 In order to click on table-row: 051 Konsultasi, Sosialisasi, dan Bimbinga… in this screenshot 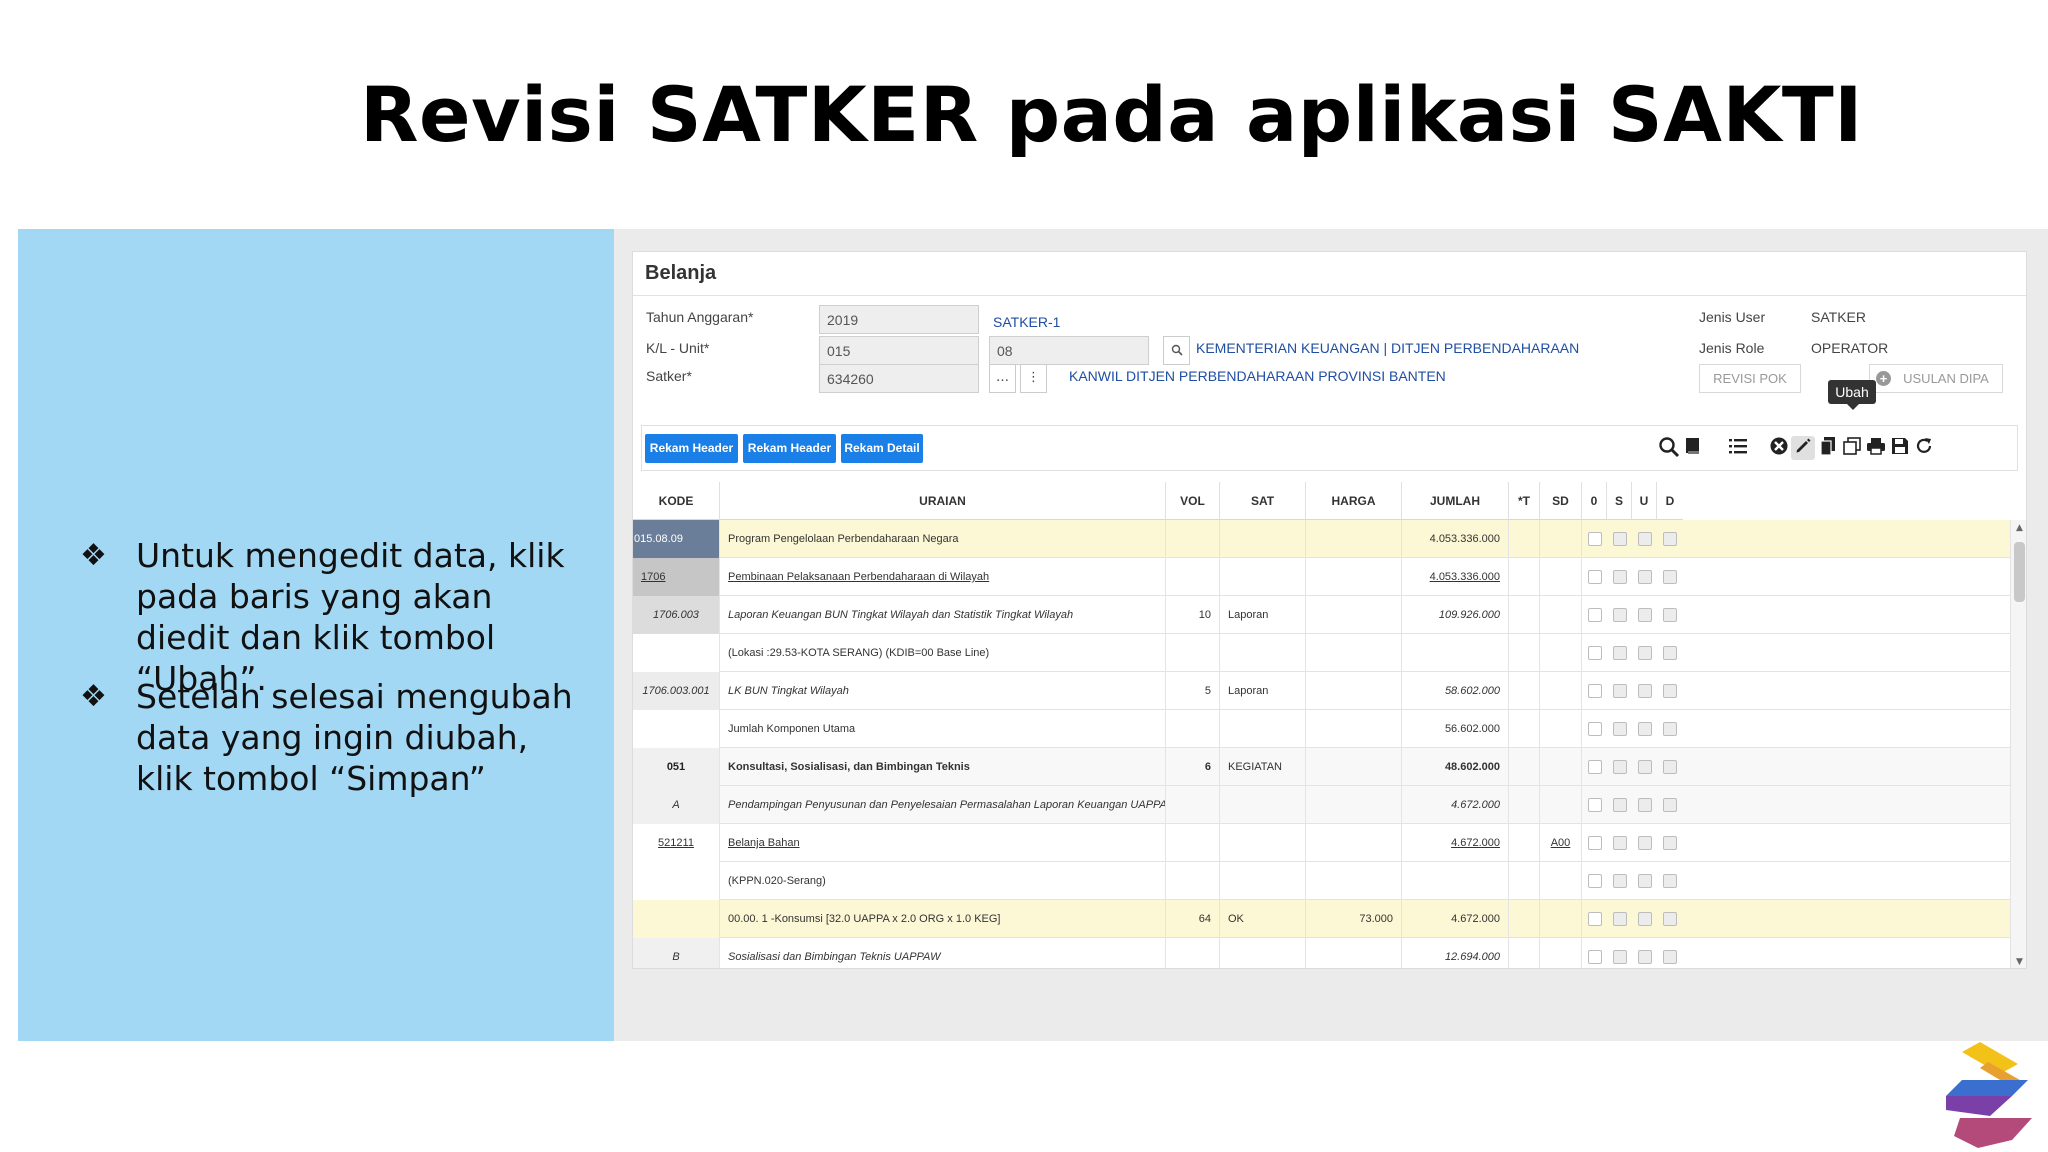, I will do `click(1329, 767)`.